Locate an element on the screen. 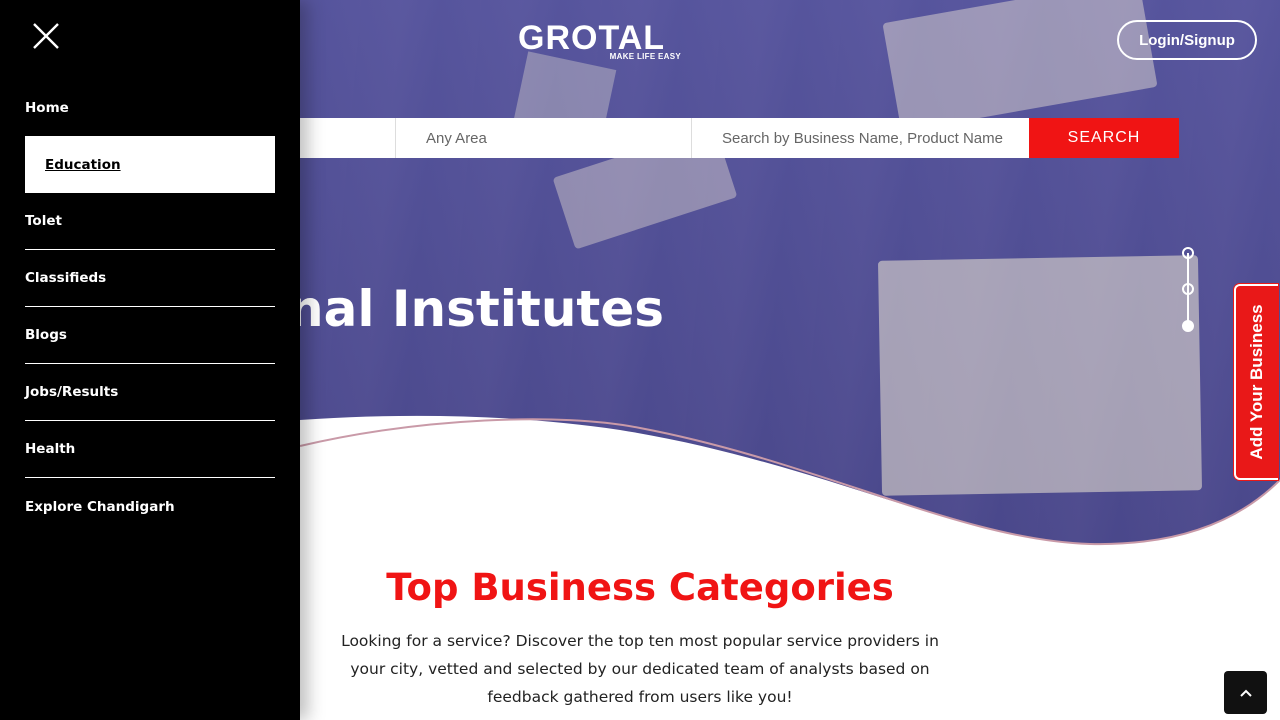 This screenshot has height=720, width=1280. add-your-business-label: Add Your Business is located at coordinates (1256, 382).